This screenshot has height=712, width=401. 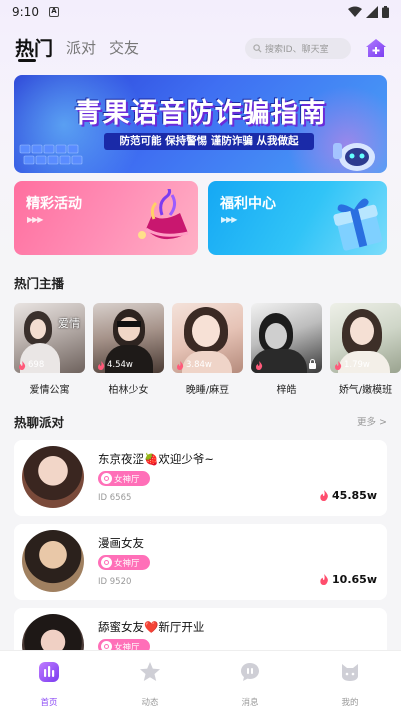 What do you see at coordinates (365, 390) in the screenshot?
I see `anchor-name: 娇气/嫩模班` at bounding box center [365, 390].